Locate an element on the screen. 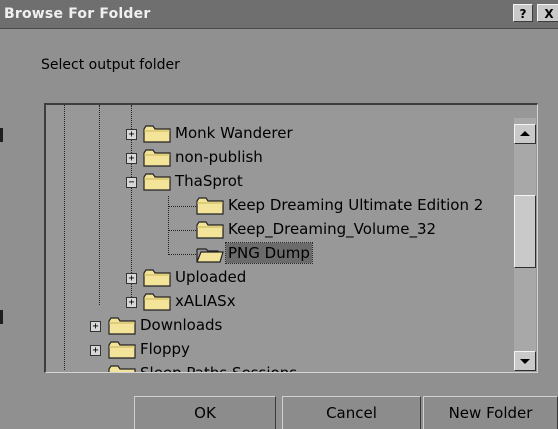  tree-item-label: Sleep Paths Sessions is located at coordinates (218, 367).